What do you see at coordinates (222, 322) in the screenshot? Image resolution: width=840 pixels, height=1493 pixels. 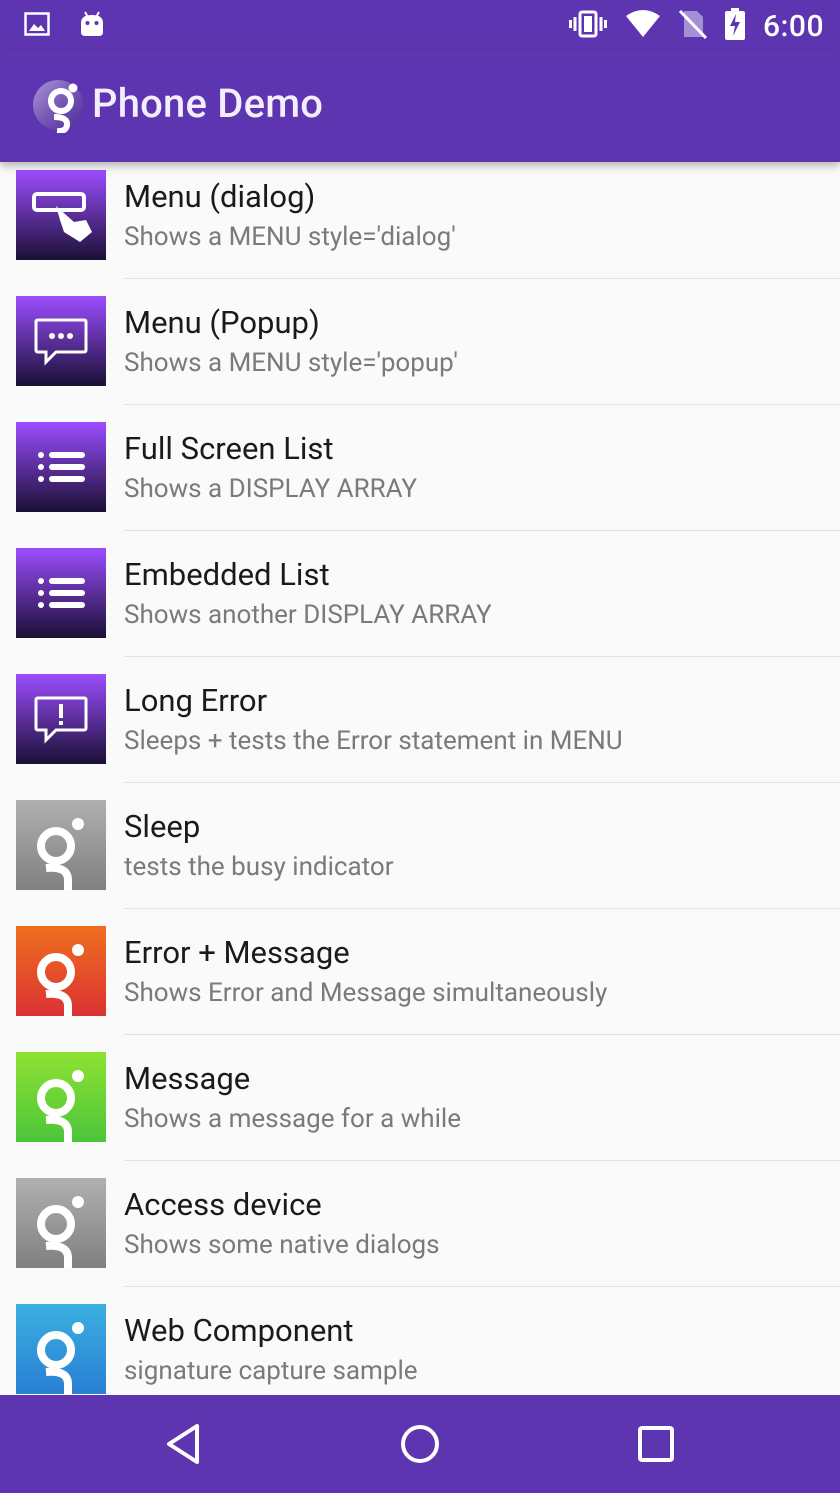 I see `item-title: Menu (Popup)` at bounding box center [222, 322].